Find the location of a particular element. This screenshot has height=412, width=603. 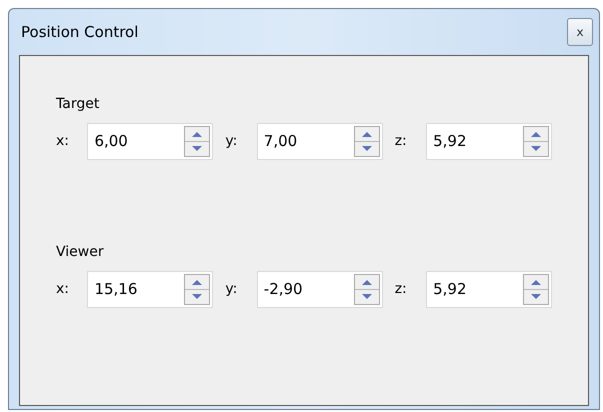

spin-box: 7,00 is located at coordinates (319, 141).